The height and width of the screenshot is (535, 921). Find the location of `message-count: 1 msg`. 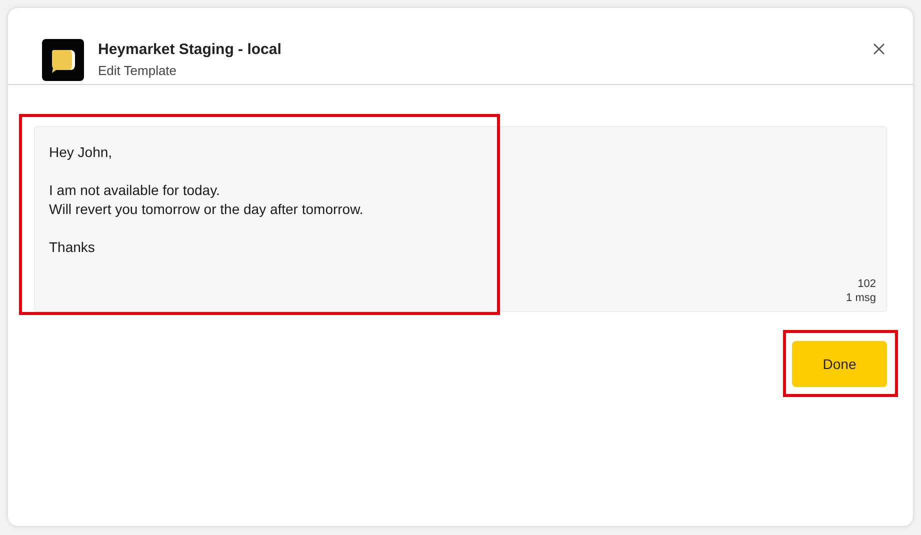

message-count: 1 msg is located at coordinates (861, 298).